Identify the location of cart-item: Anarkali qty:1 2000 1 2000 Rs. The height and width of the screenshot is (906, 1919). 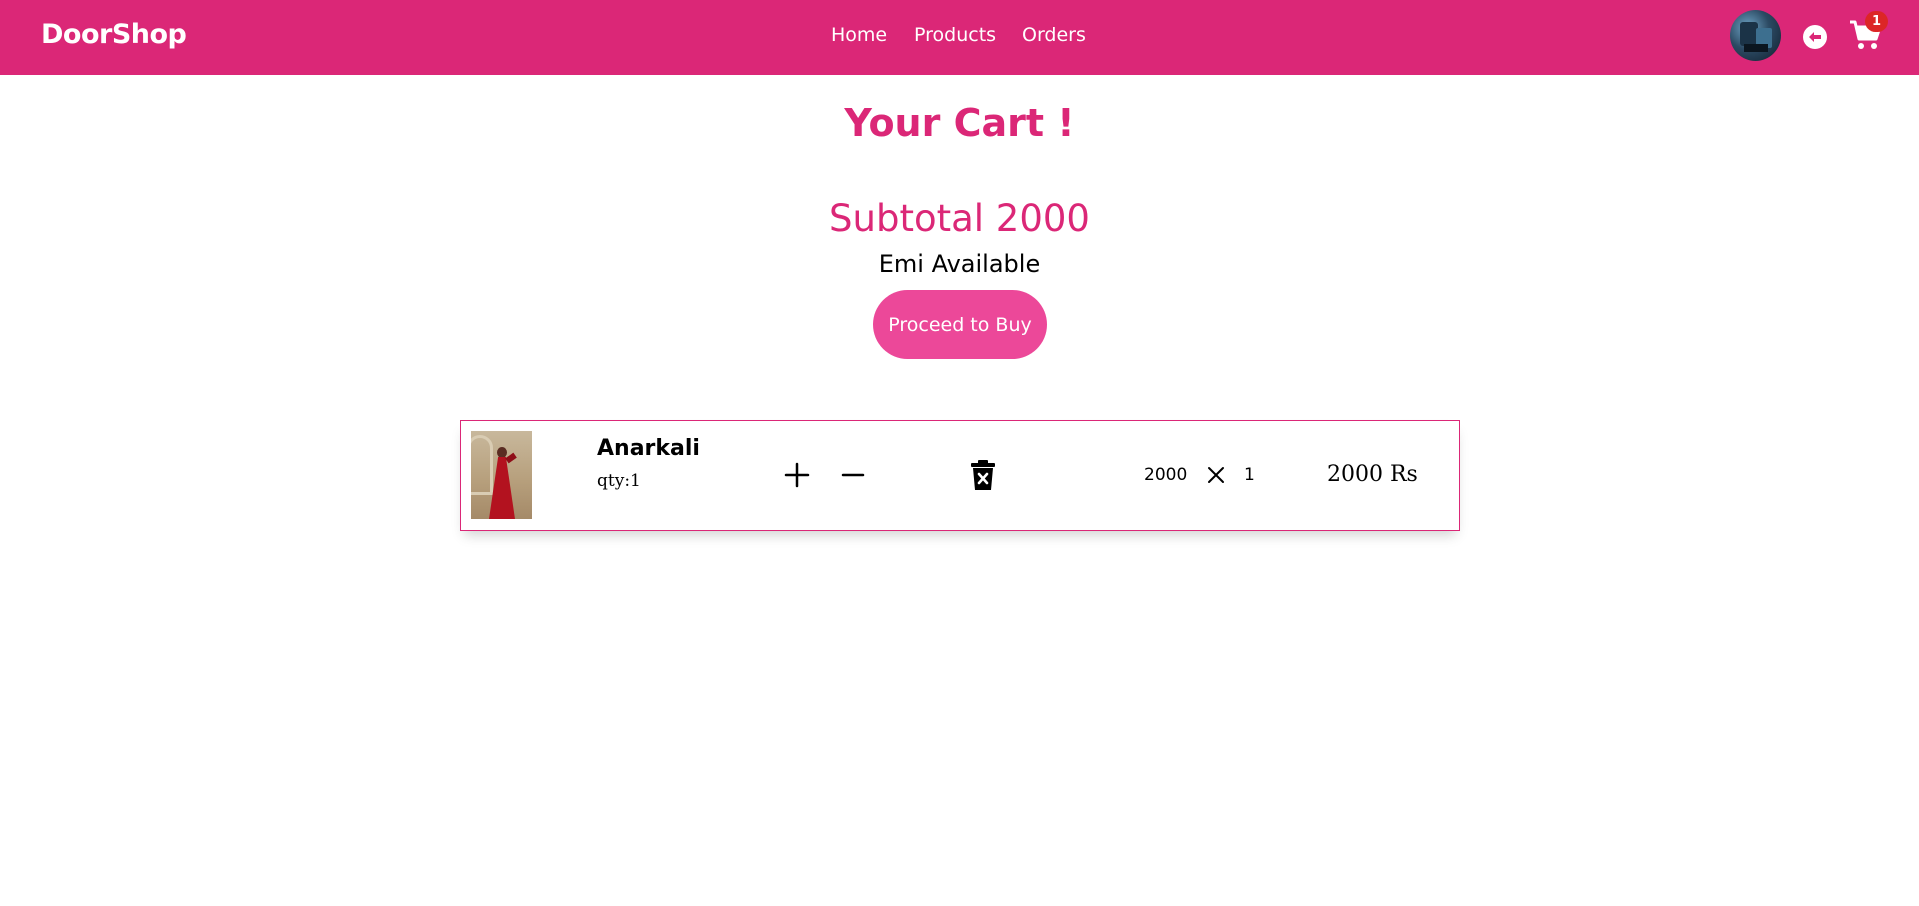
(960, 475).